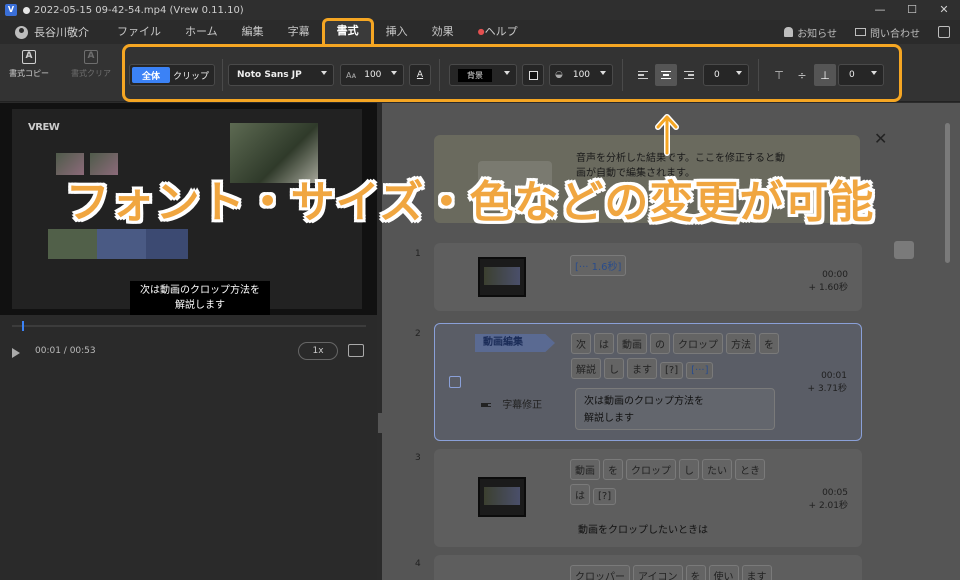 This screenshot has height=580, width=960. What do you see at coordinates (741, 343) in the screenshot?
I see `word-chip: 方法` at bounding box center [741, 343].